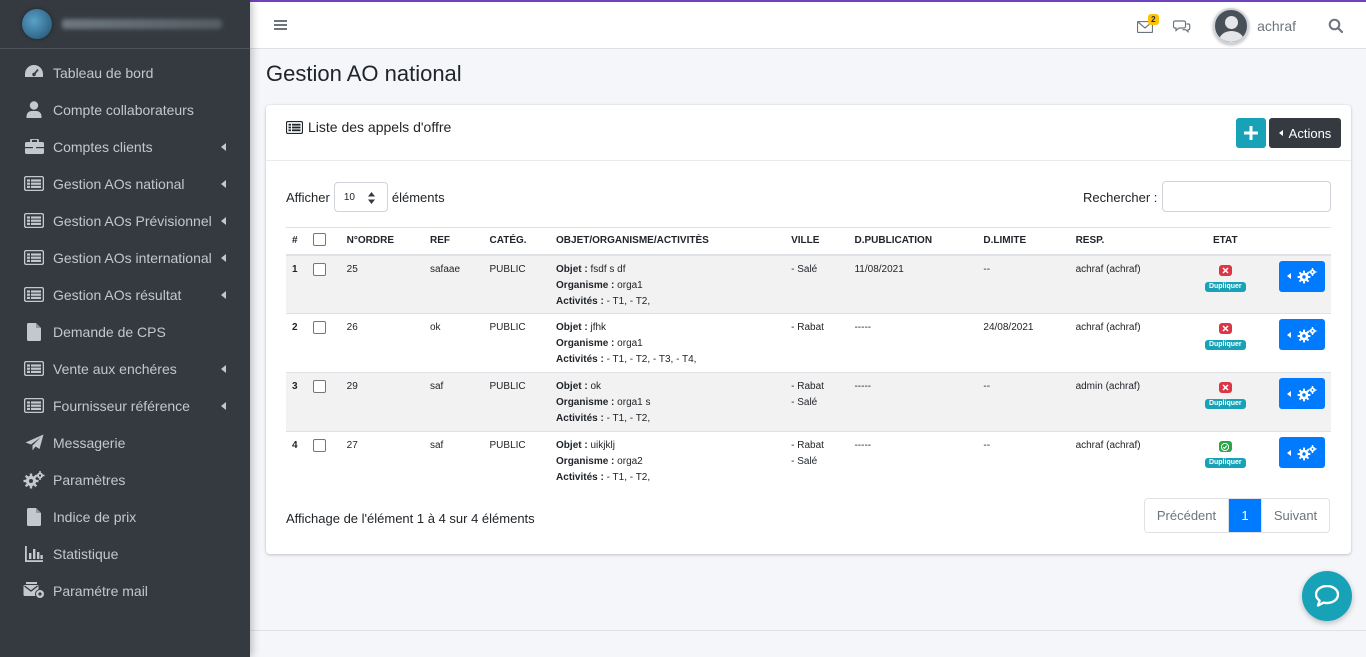  I want to click on organisme-value: orga1, so click(630, 285).